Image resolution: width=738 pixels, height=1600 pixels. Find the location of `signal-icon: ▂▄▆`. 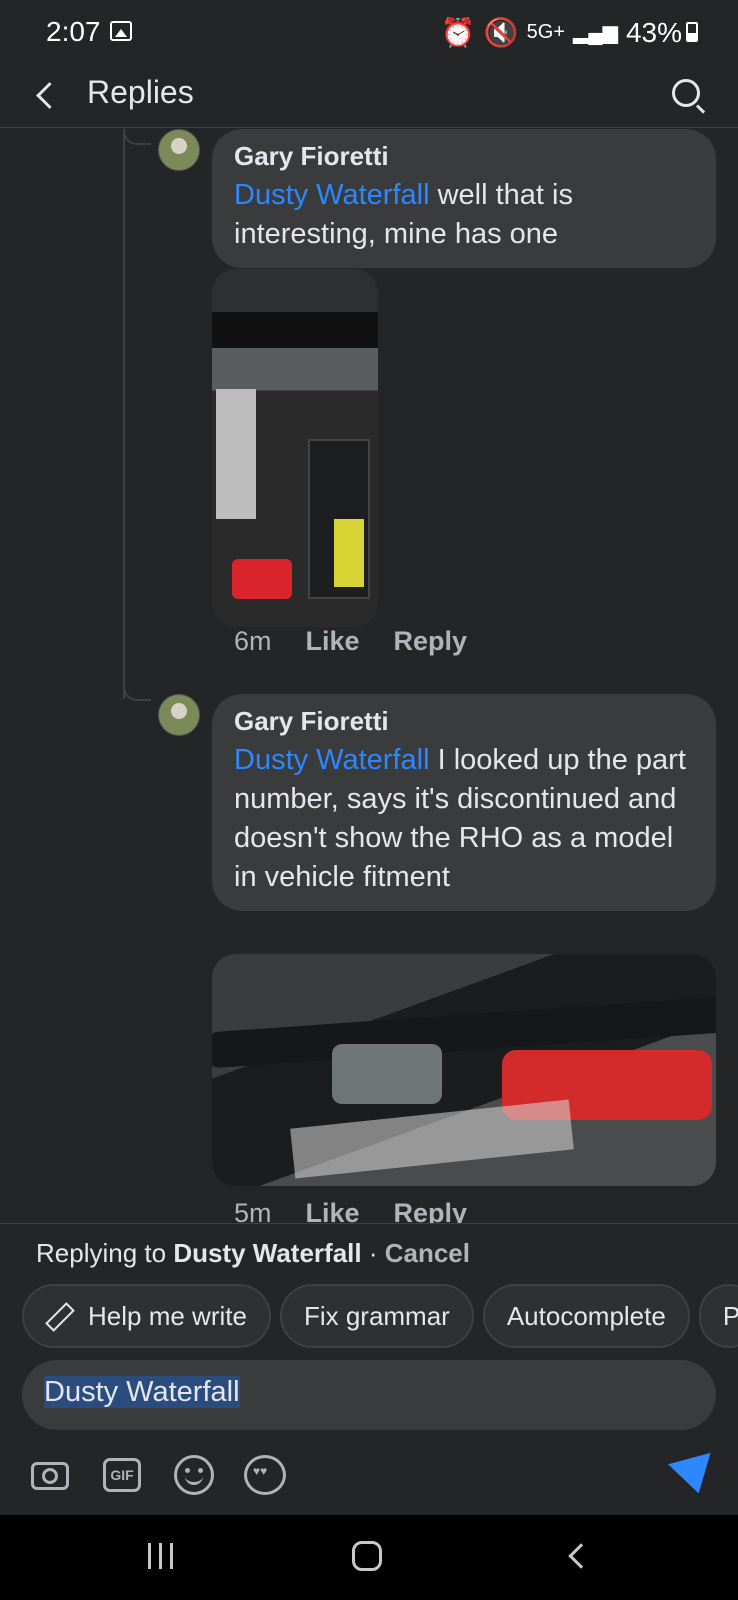

signal-icon: ▂▄▆ is located at coordinates (595, 33).